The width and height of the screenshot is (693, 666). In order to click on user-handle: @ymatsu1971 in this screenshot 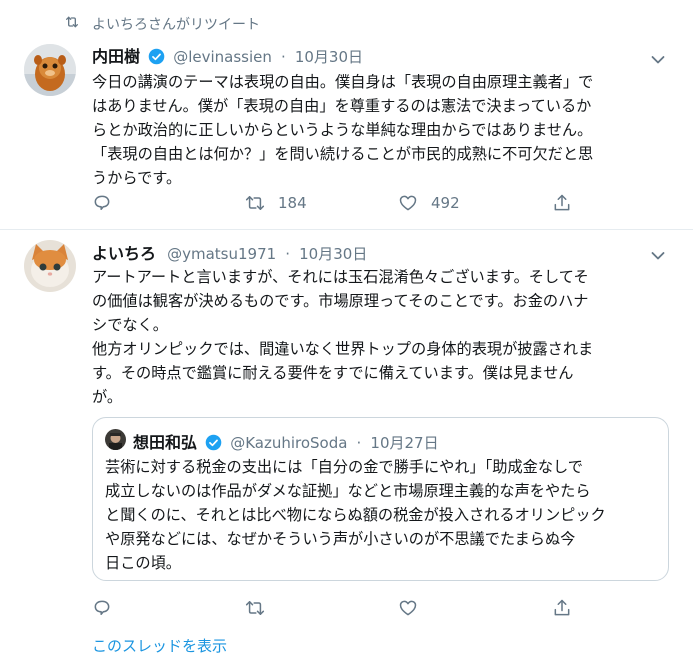, I will do `click(221, 254)`.